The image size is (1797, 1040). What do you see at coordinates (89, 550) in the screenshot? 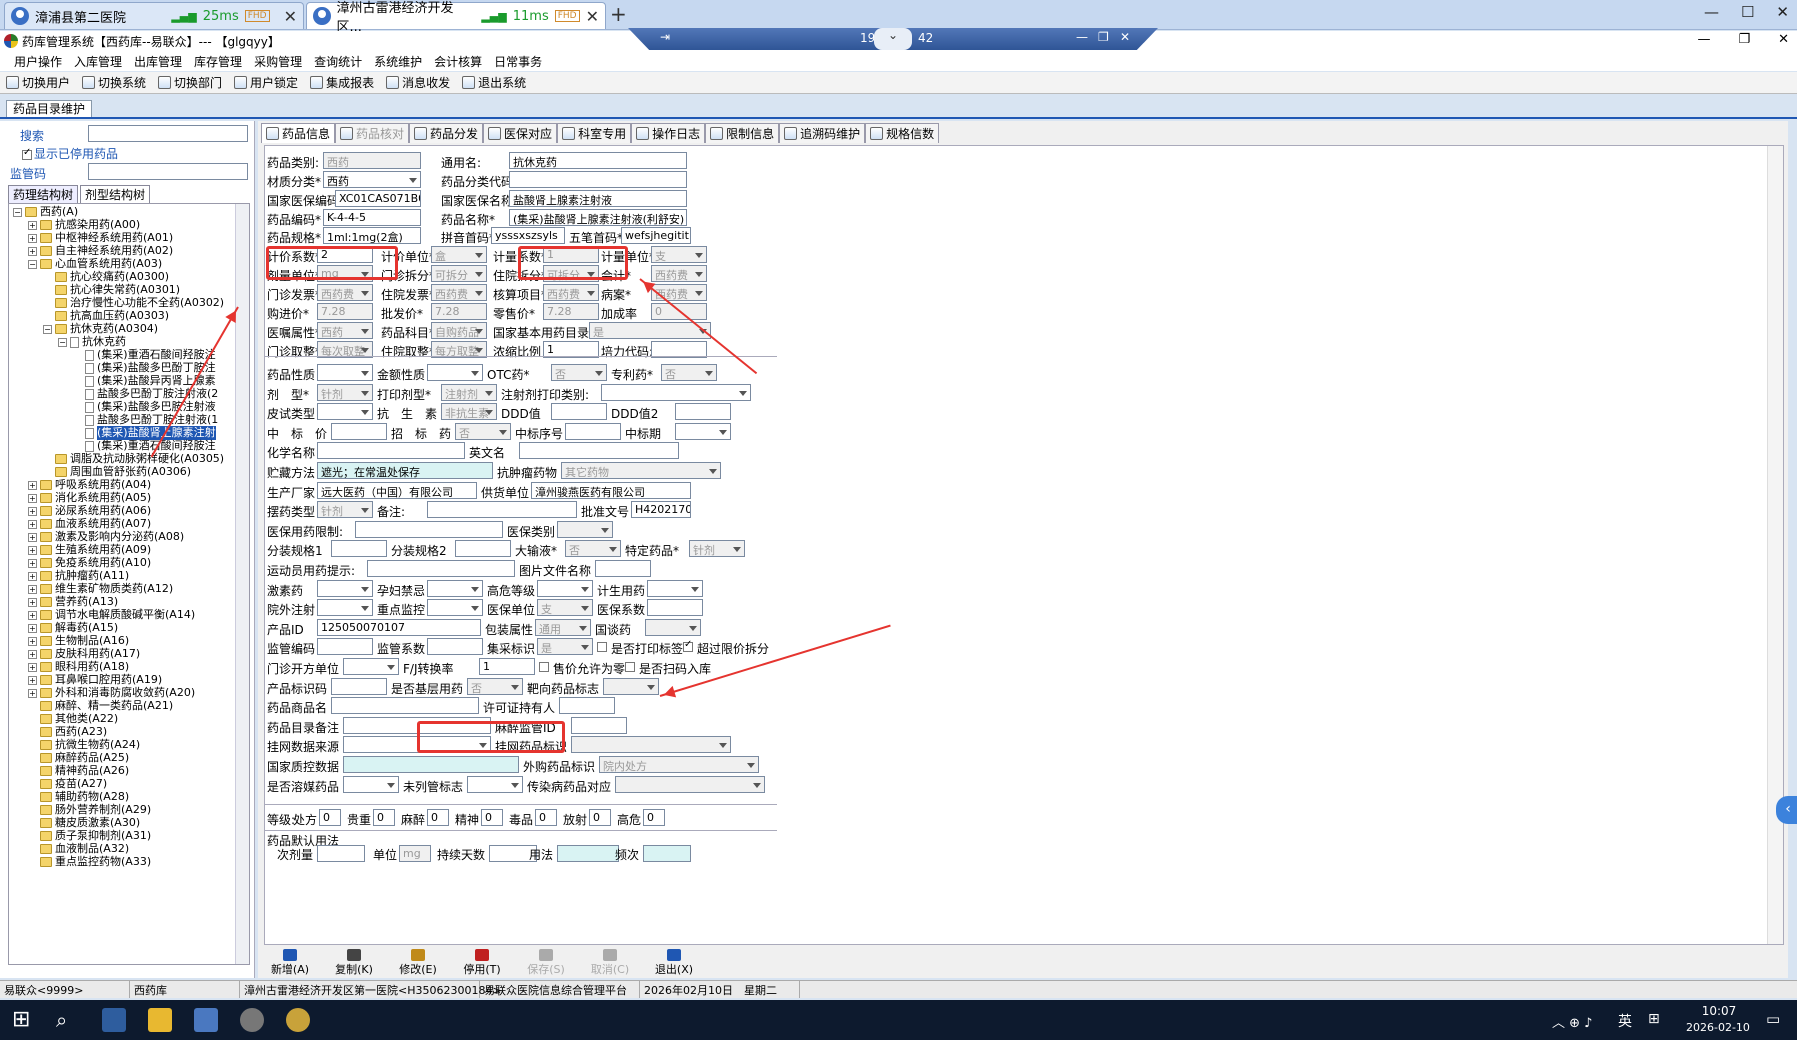
I see `tree-node: + 生殖系统用药(A09)` at bounding box center [89, 550].